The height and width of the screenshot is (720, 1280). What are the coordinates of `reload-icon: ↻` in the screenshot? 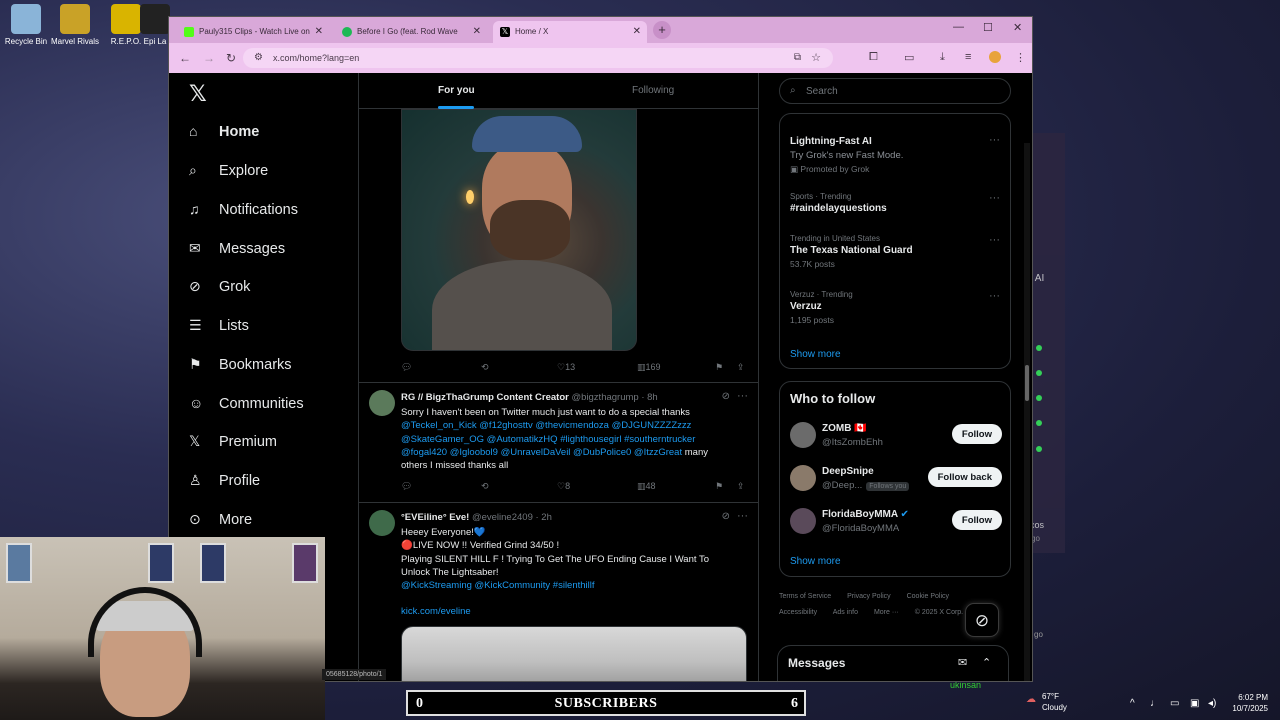 It's located at (231, 58).